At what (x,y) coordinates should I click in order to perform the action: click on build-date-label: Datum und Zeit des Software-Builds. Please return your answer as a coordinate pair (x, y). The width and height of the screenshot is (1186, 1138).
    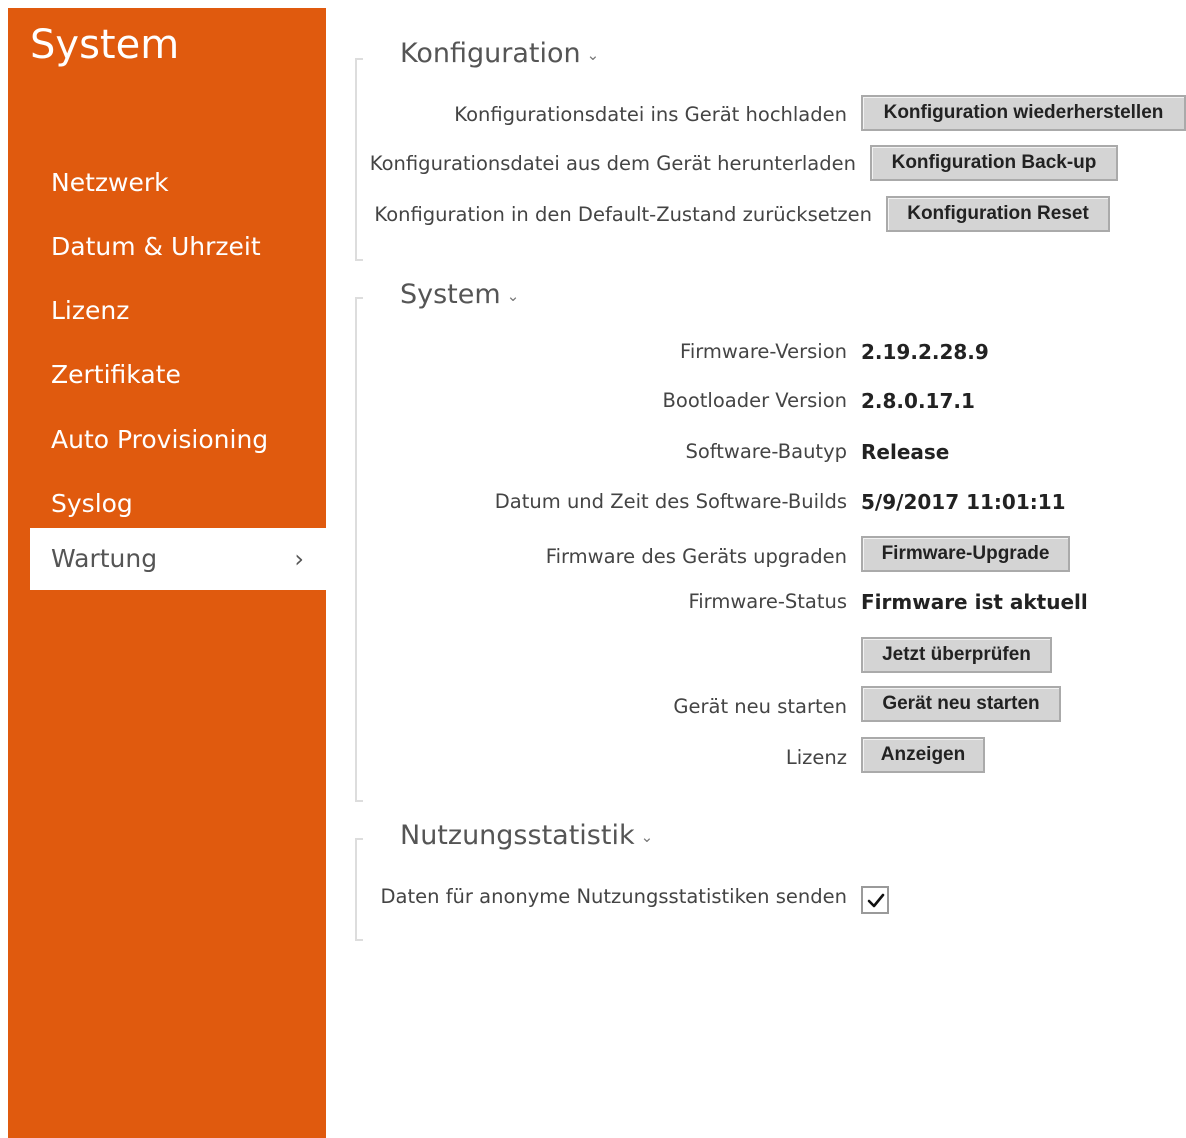
    Looking at the image, I should click on (670, 501).